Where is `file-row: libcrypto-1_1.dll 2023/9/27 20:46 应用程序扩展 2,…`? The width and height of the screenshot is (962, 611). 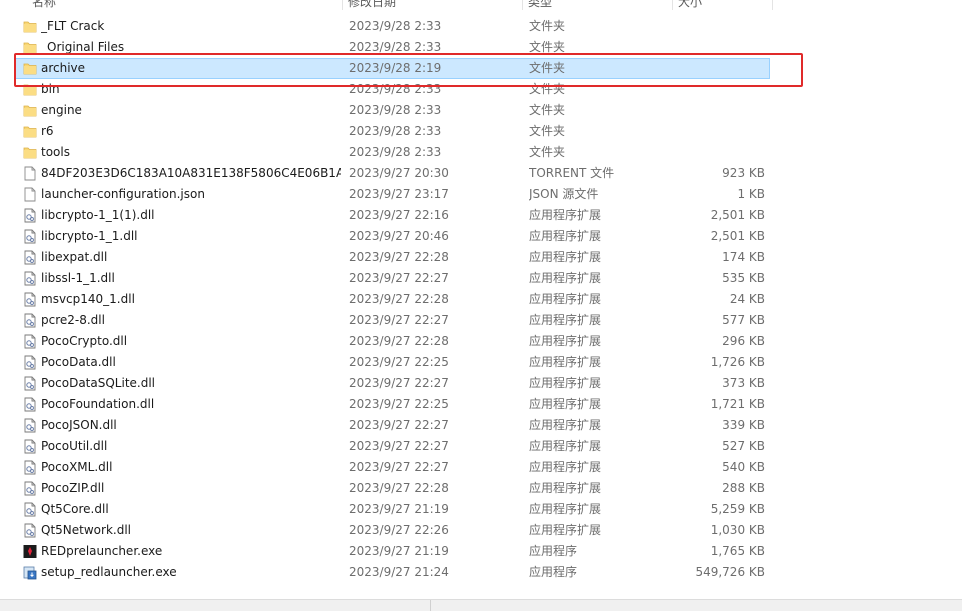 file-row: libcrypto-1_1.dll 2023/9/27 20:46 应用程序扩展 2,… is located at coordinates (392, 236).